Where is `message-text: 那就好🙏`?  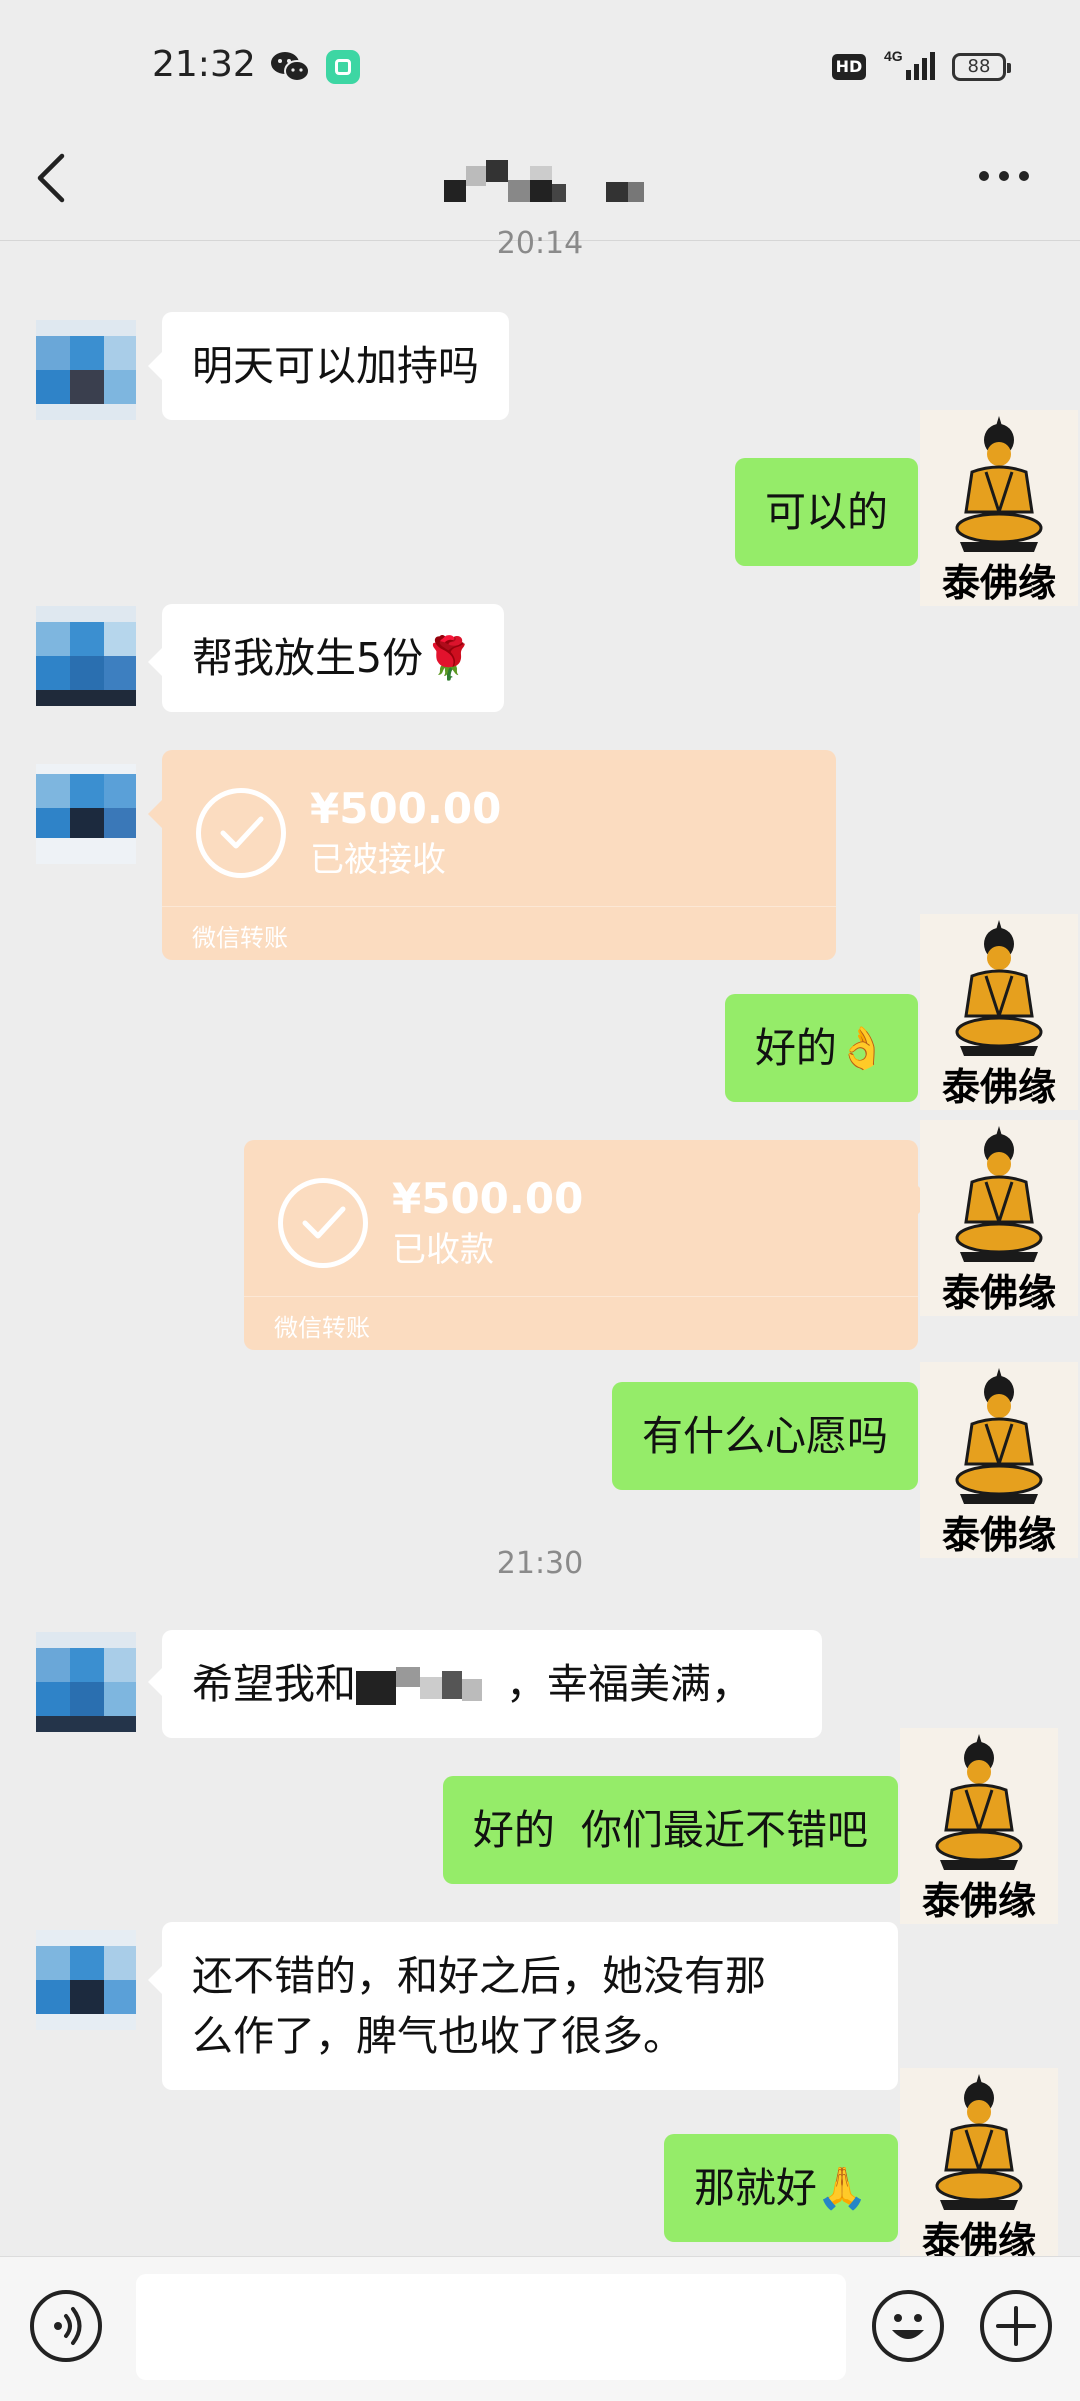 message-text: 那就好🙏 is located at coordinates (780, 2188).